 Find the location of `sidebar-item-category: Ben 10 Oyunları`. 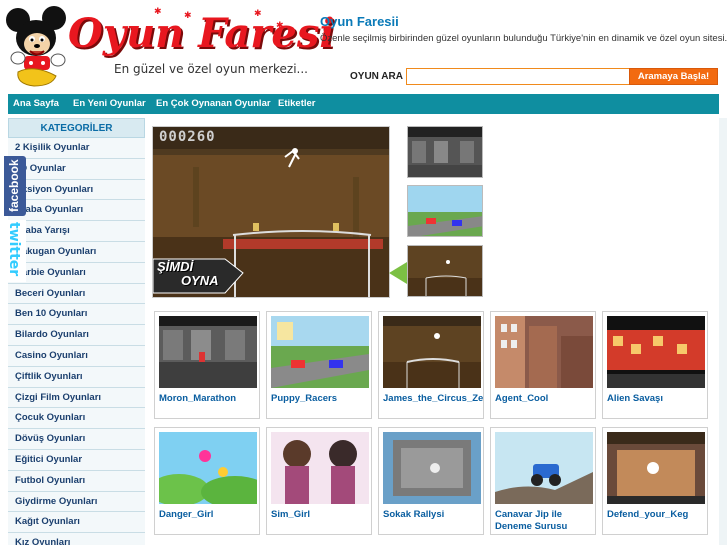

sidebar-item-category: Ben 10 Oyunları is located at coordinates (76, 315).